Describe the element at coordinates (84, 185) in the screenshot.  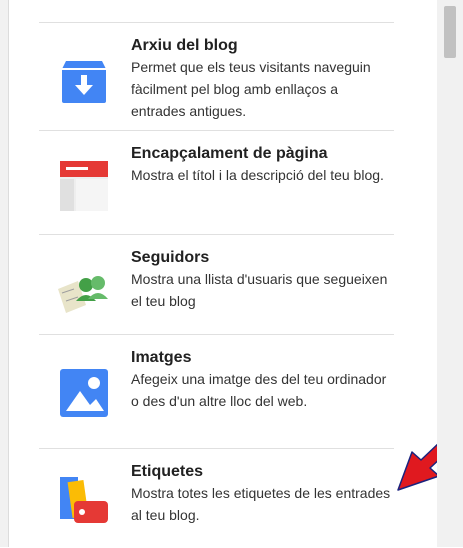
I see `page-header-icon` at that location.